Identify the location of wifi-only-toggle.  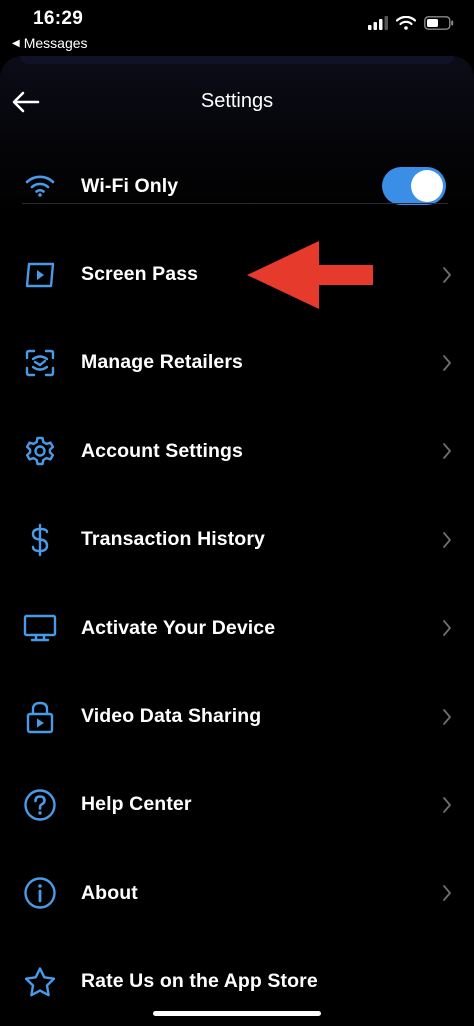
(414, 186).